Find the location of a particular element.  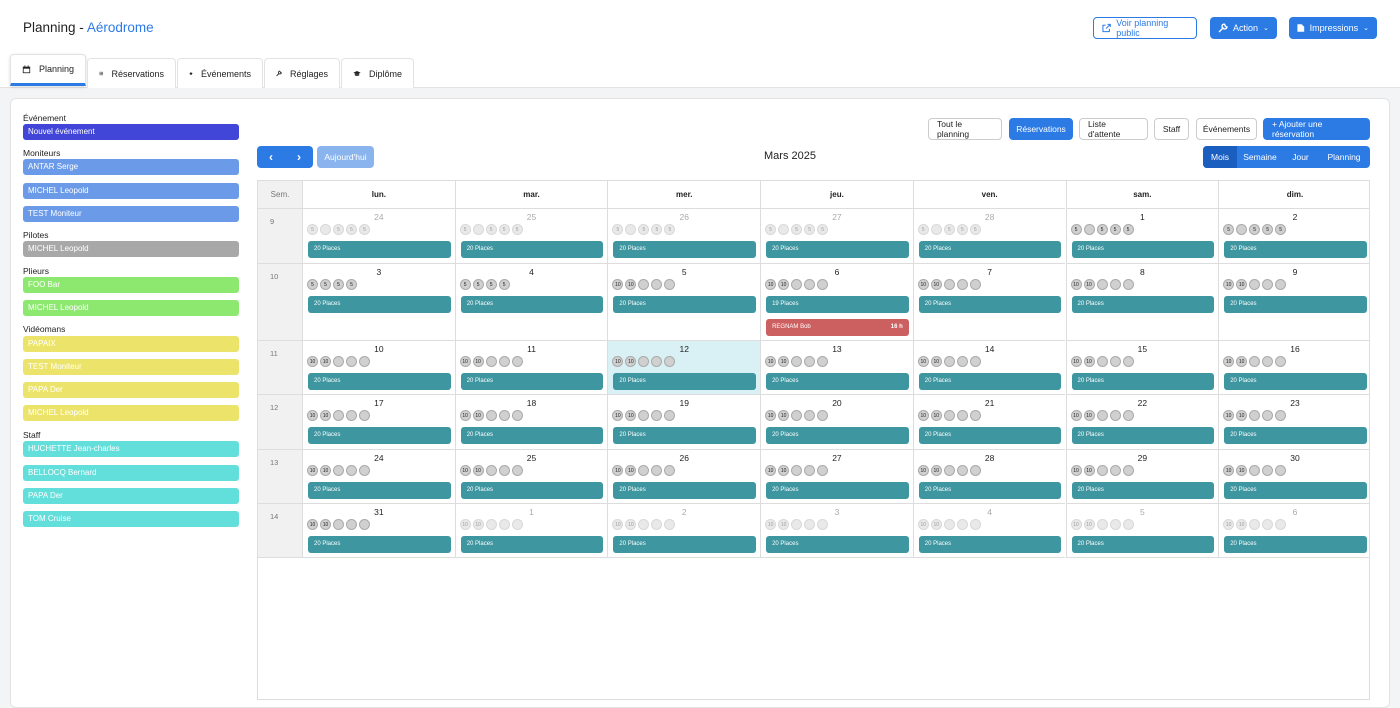

view-month-button: Mois is located at coordinates (1220, 157).